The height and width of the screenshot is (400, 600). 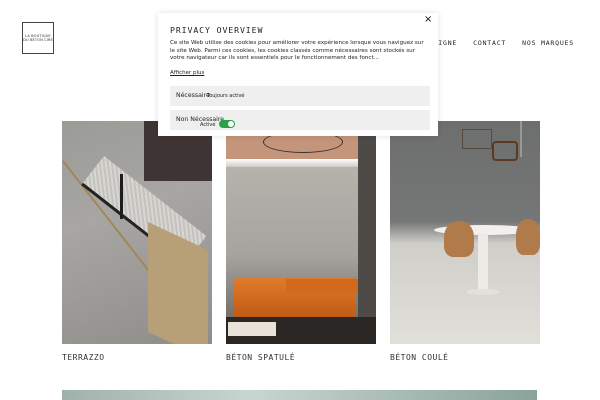 What do you see at coordinates (301, 232) in the screenshot?
I see `beton-spatule-photo` at bounding box center [301, 232].